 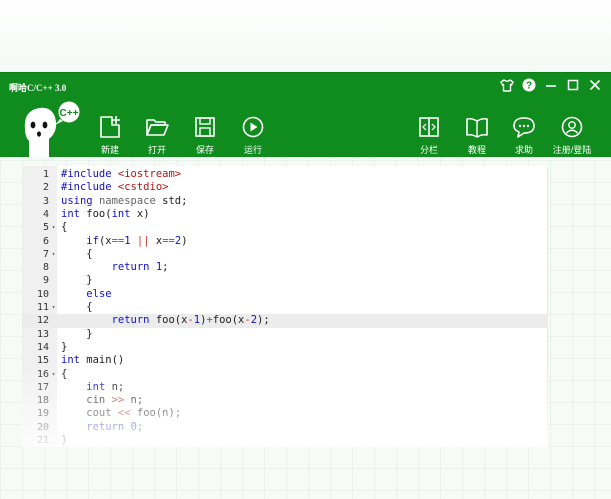 I want to click on help-icon: ?, so click(x=529, y=85).